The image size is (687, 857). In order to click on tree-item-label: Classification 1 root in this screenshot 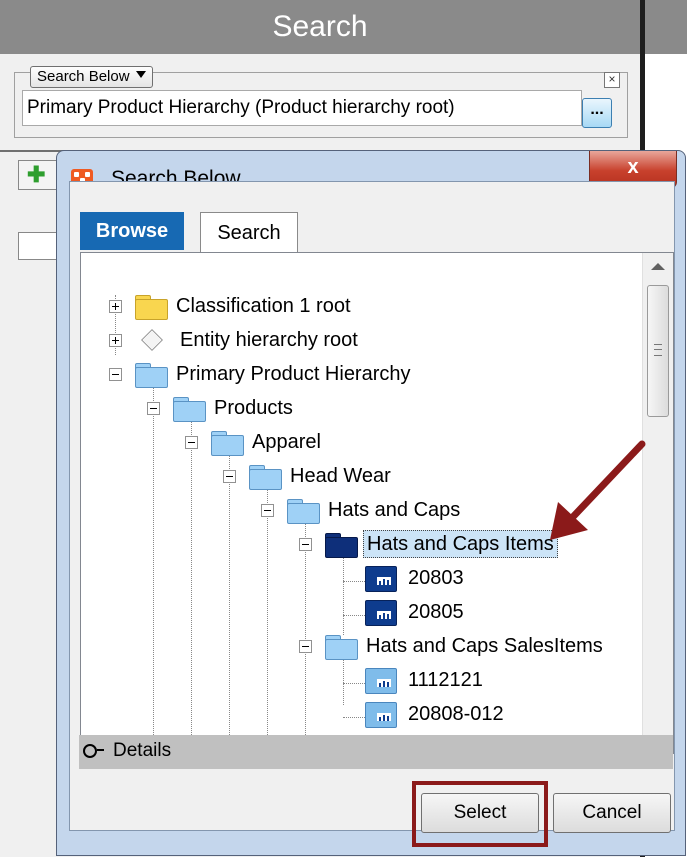, I will do `click(263, 306)`.